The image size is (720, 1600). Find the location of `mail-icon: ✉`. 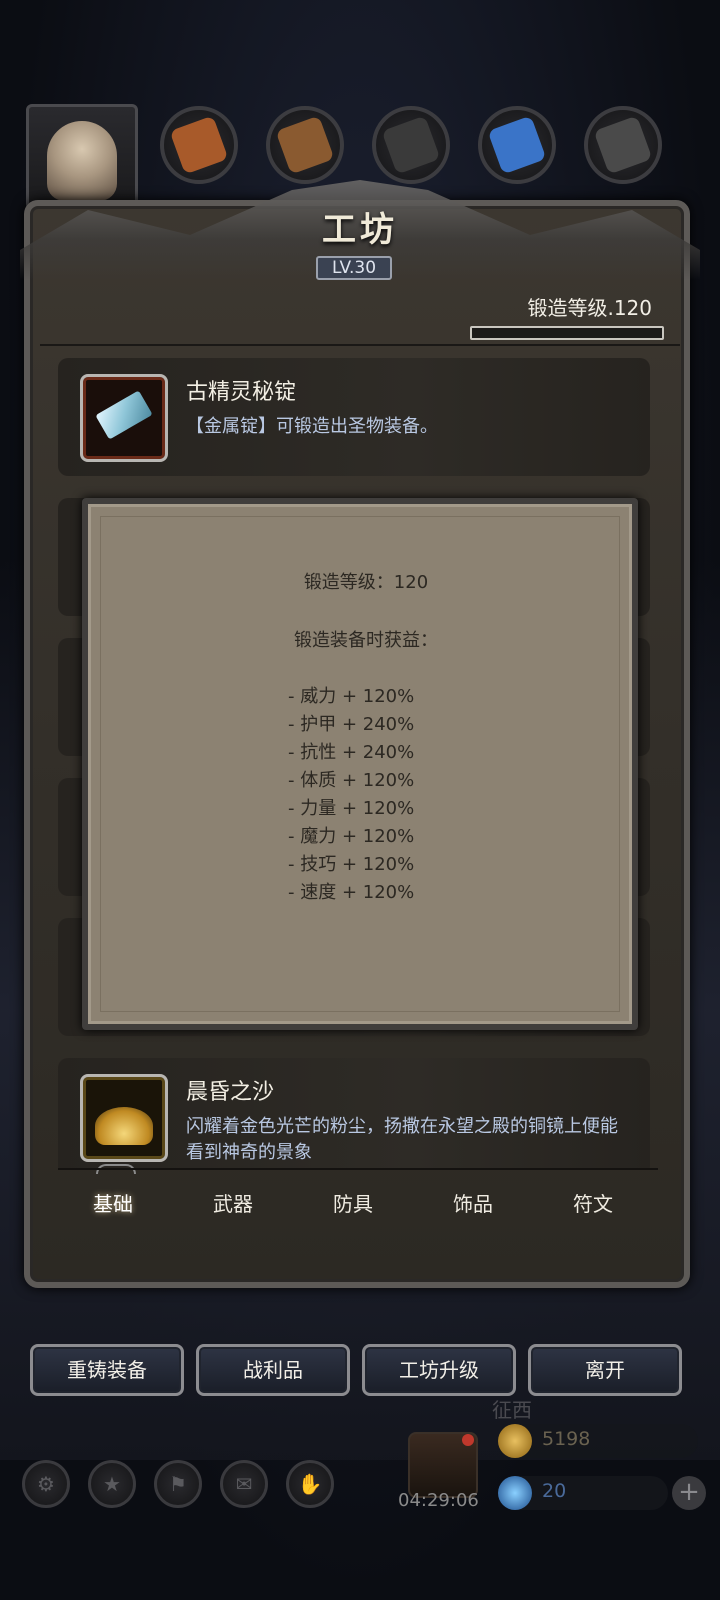

mail-icon: ✉ is located at coordinates (244, 1484).